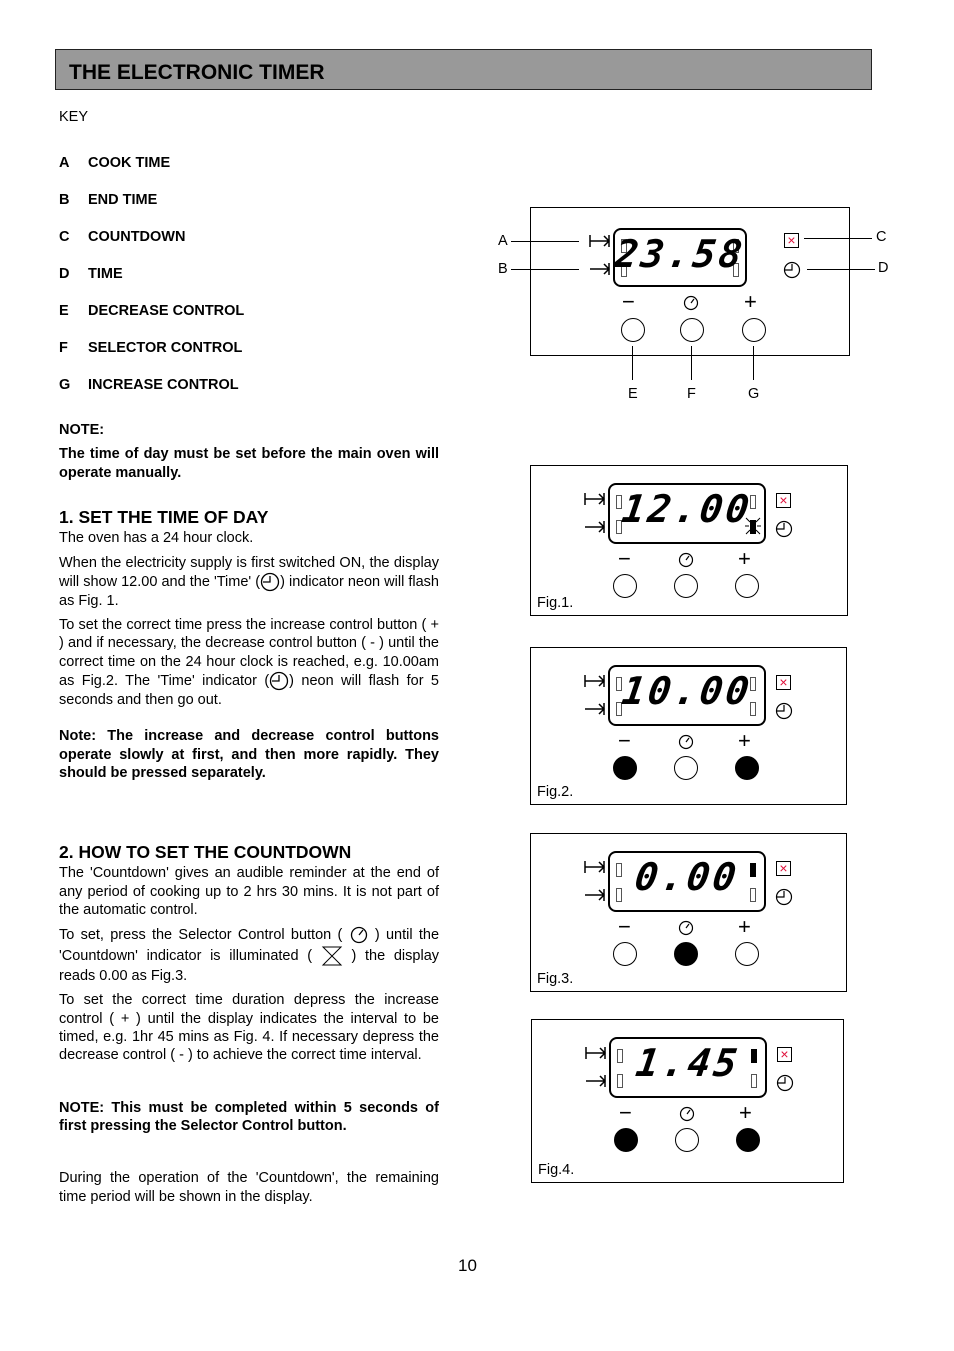 This screenshot has height=1351, width=954. Describe the element at coordinates (555, 792) in the screenshot. I see `figure-caption: Fig.2.` at that location.